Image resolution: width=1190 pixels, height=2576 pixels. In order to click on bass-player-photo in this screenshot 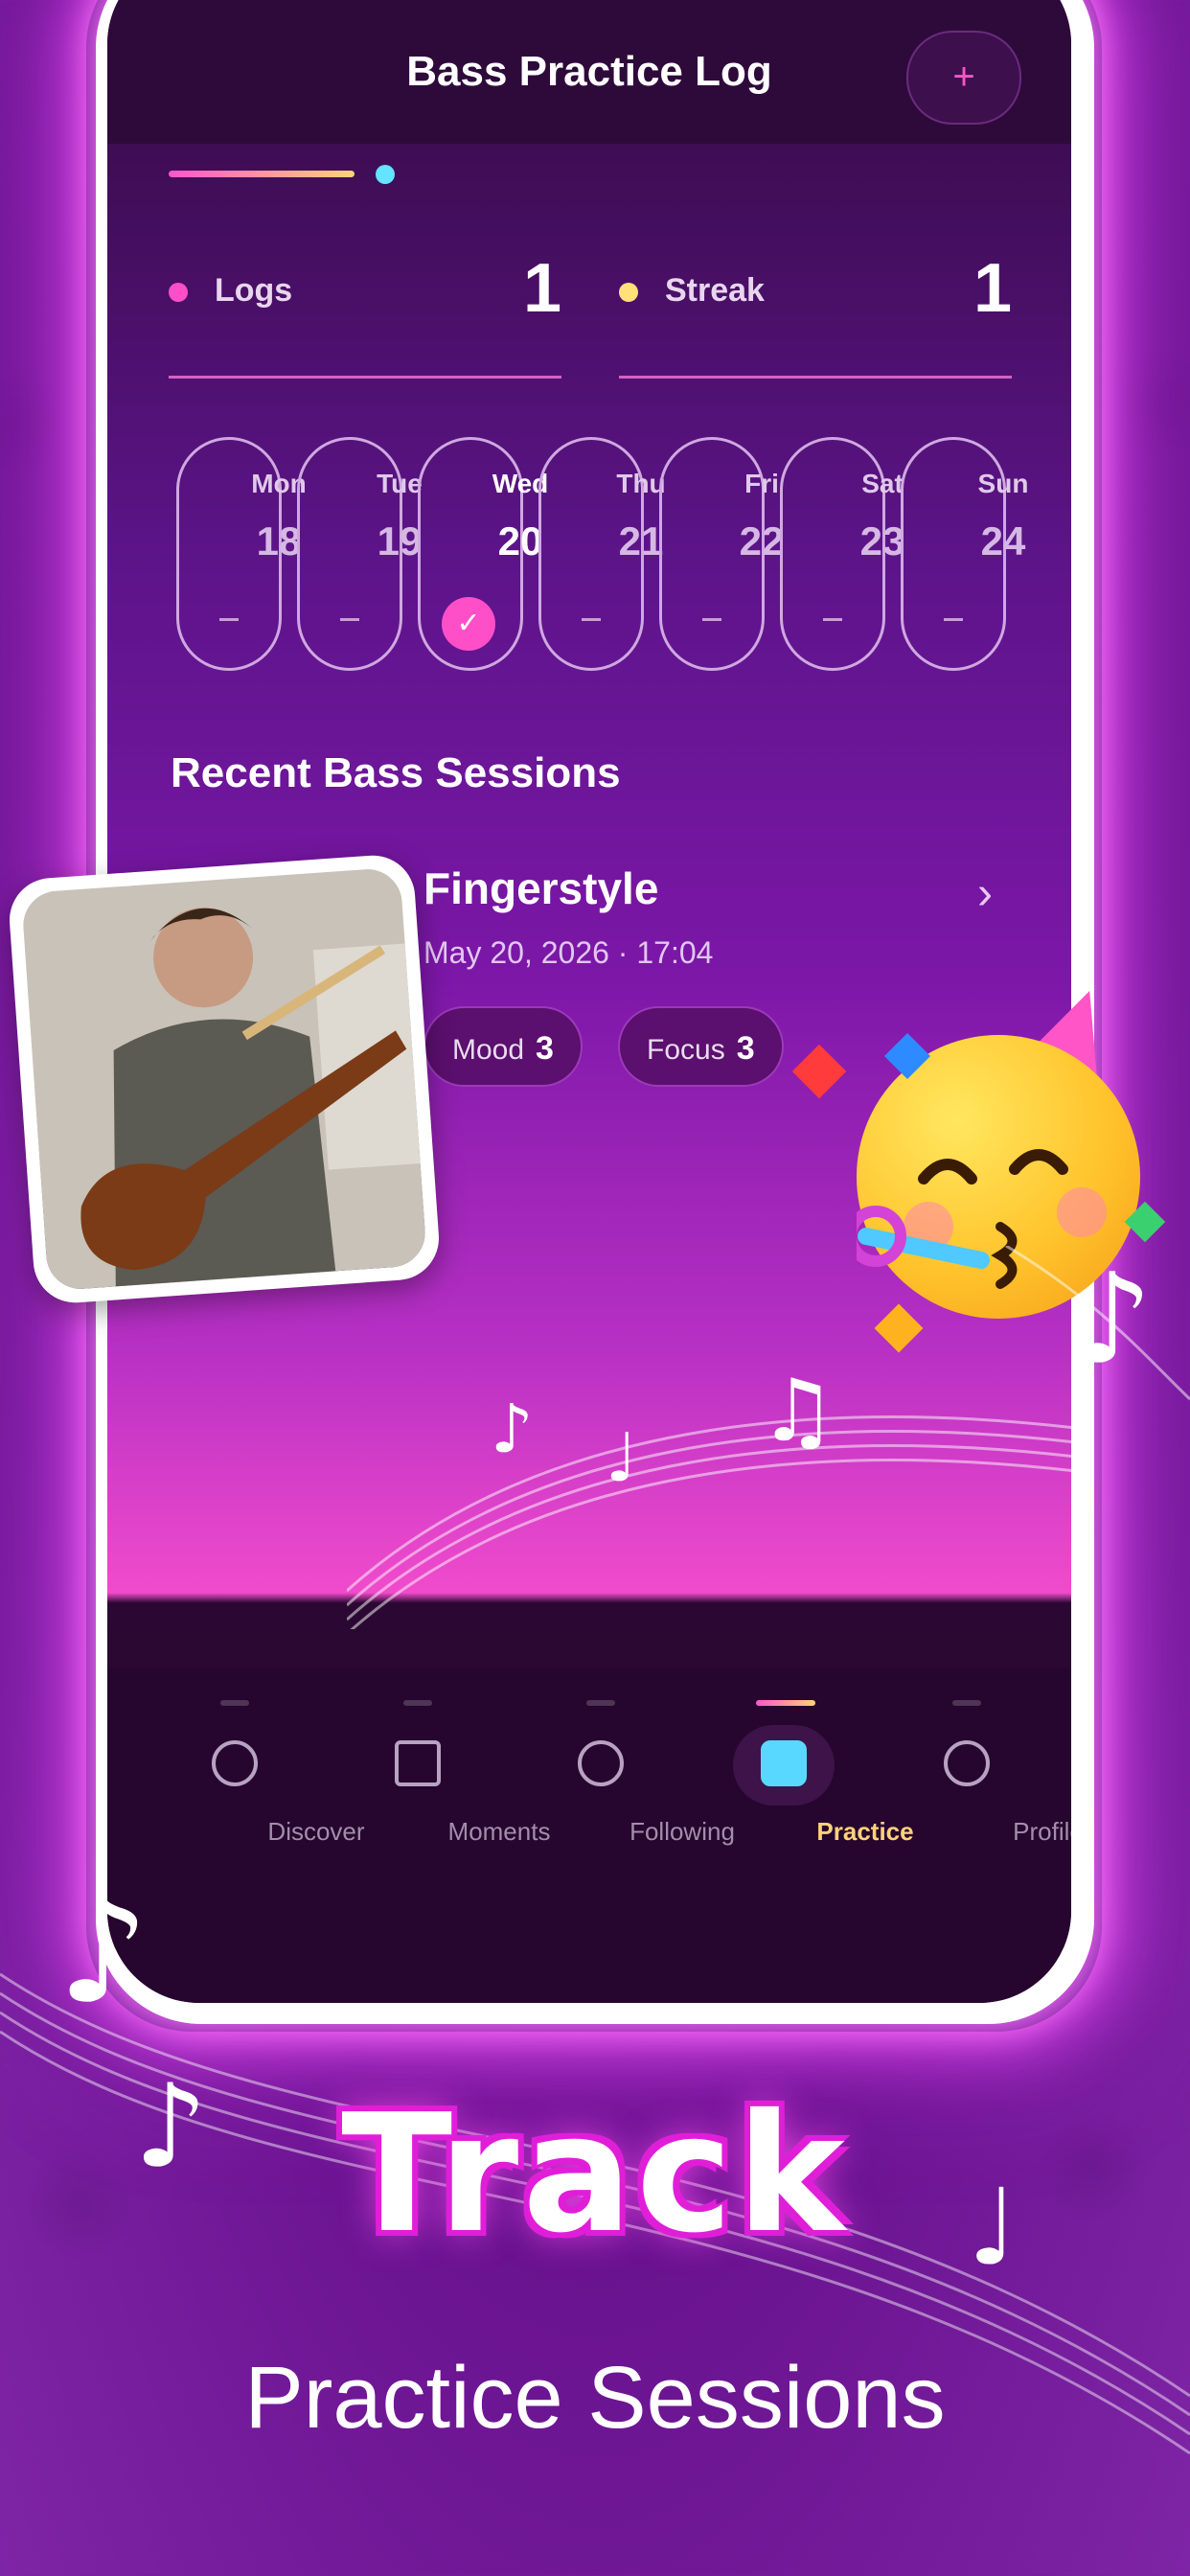, I will do `click(225, 1079)`.